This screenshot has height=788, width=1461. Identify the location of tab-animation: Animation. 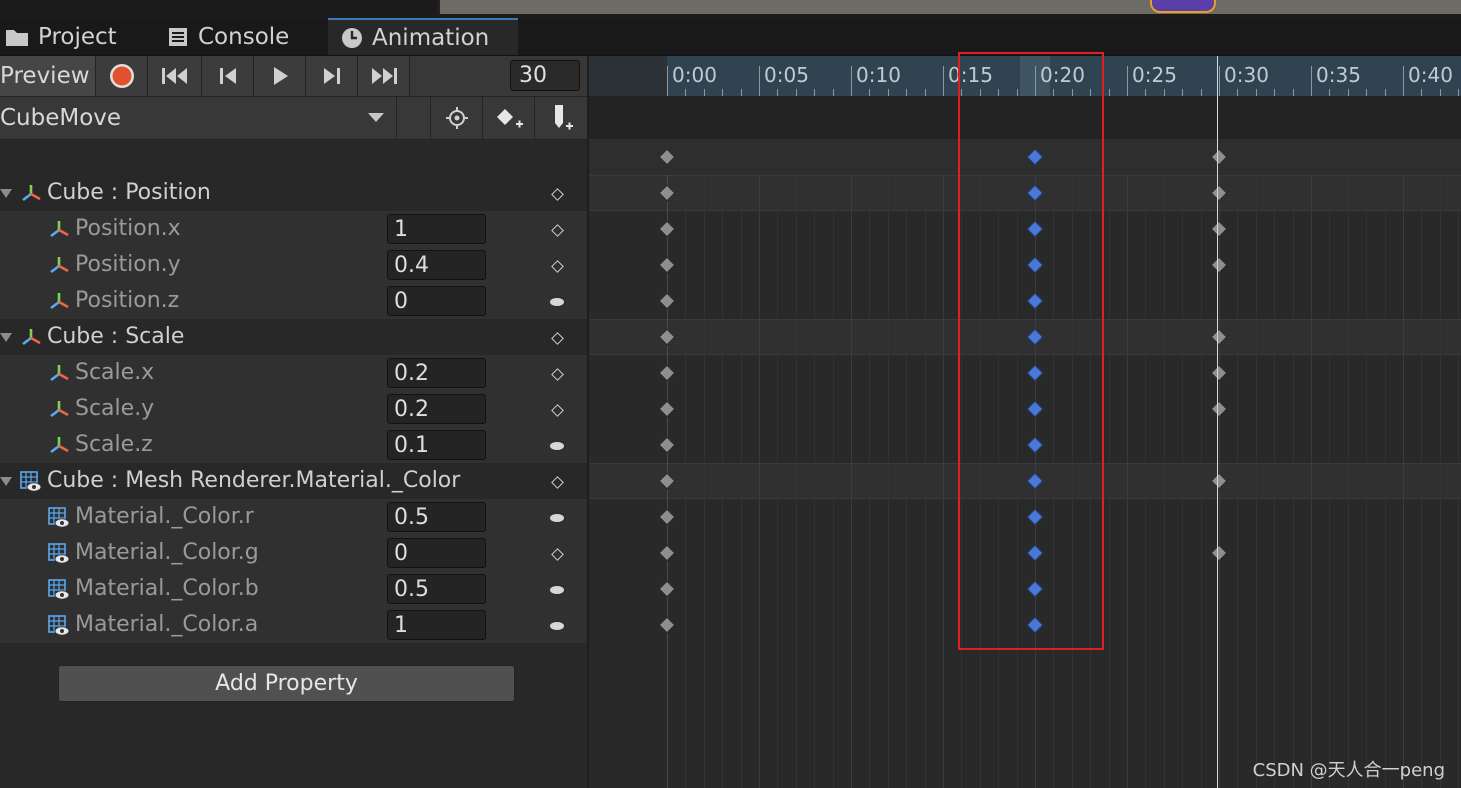
(423, 36).